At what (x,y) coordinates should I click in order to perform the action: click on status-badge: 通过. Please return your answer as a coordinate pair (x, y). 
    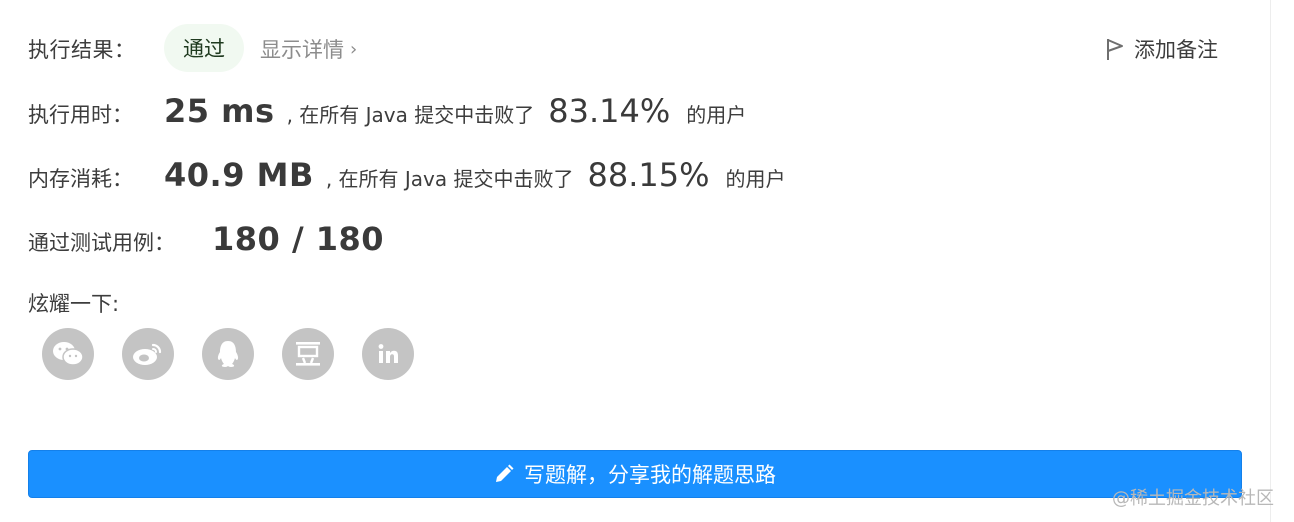
    Looking at the image, I should click on (204, 48).